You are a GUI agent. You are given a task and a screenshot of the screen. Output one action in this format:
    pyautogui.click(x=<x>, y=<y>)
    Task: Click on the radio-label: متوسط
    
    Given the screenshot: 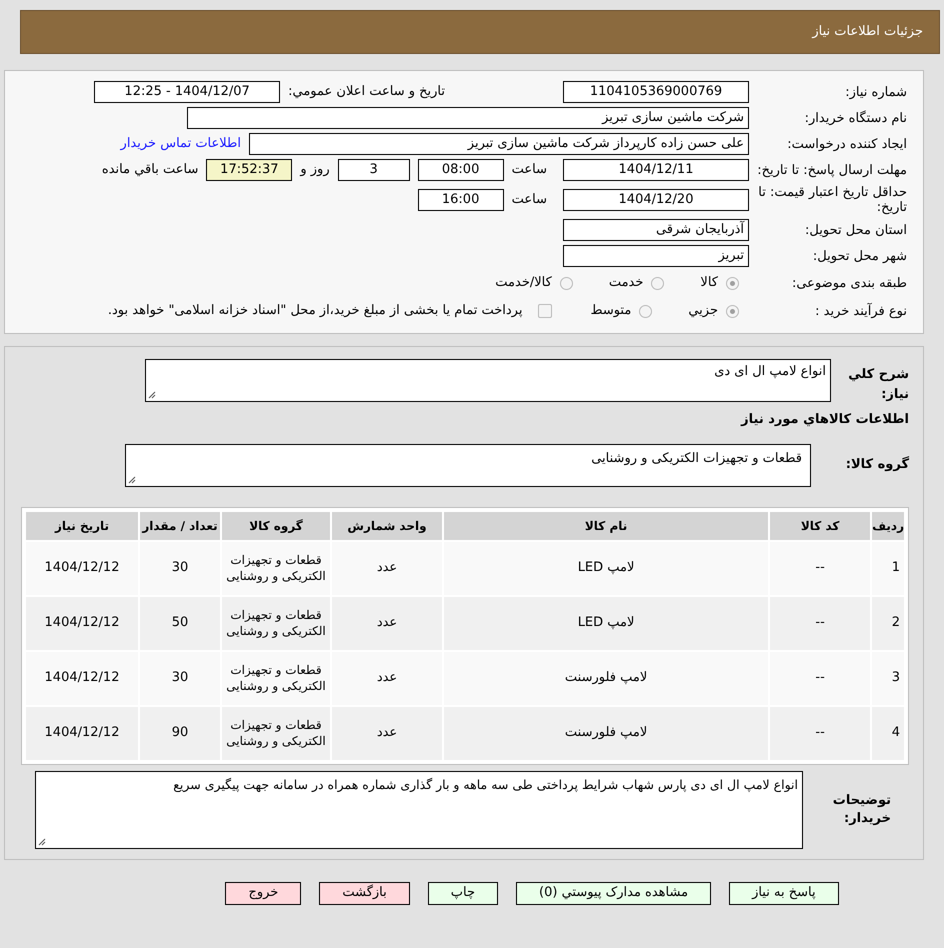 What is the action you would take?
    pyautogui.click(x=611, y=311)
    